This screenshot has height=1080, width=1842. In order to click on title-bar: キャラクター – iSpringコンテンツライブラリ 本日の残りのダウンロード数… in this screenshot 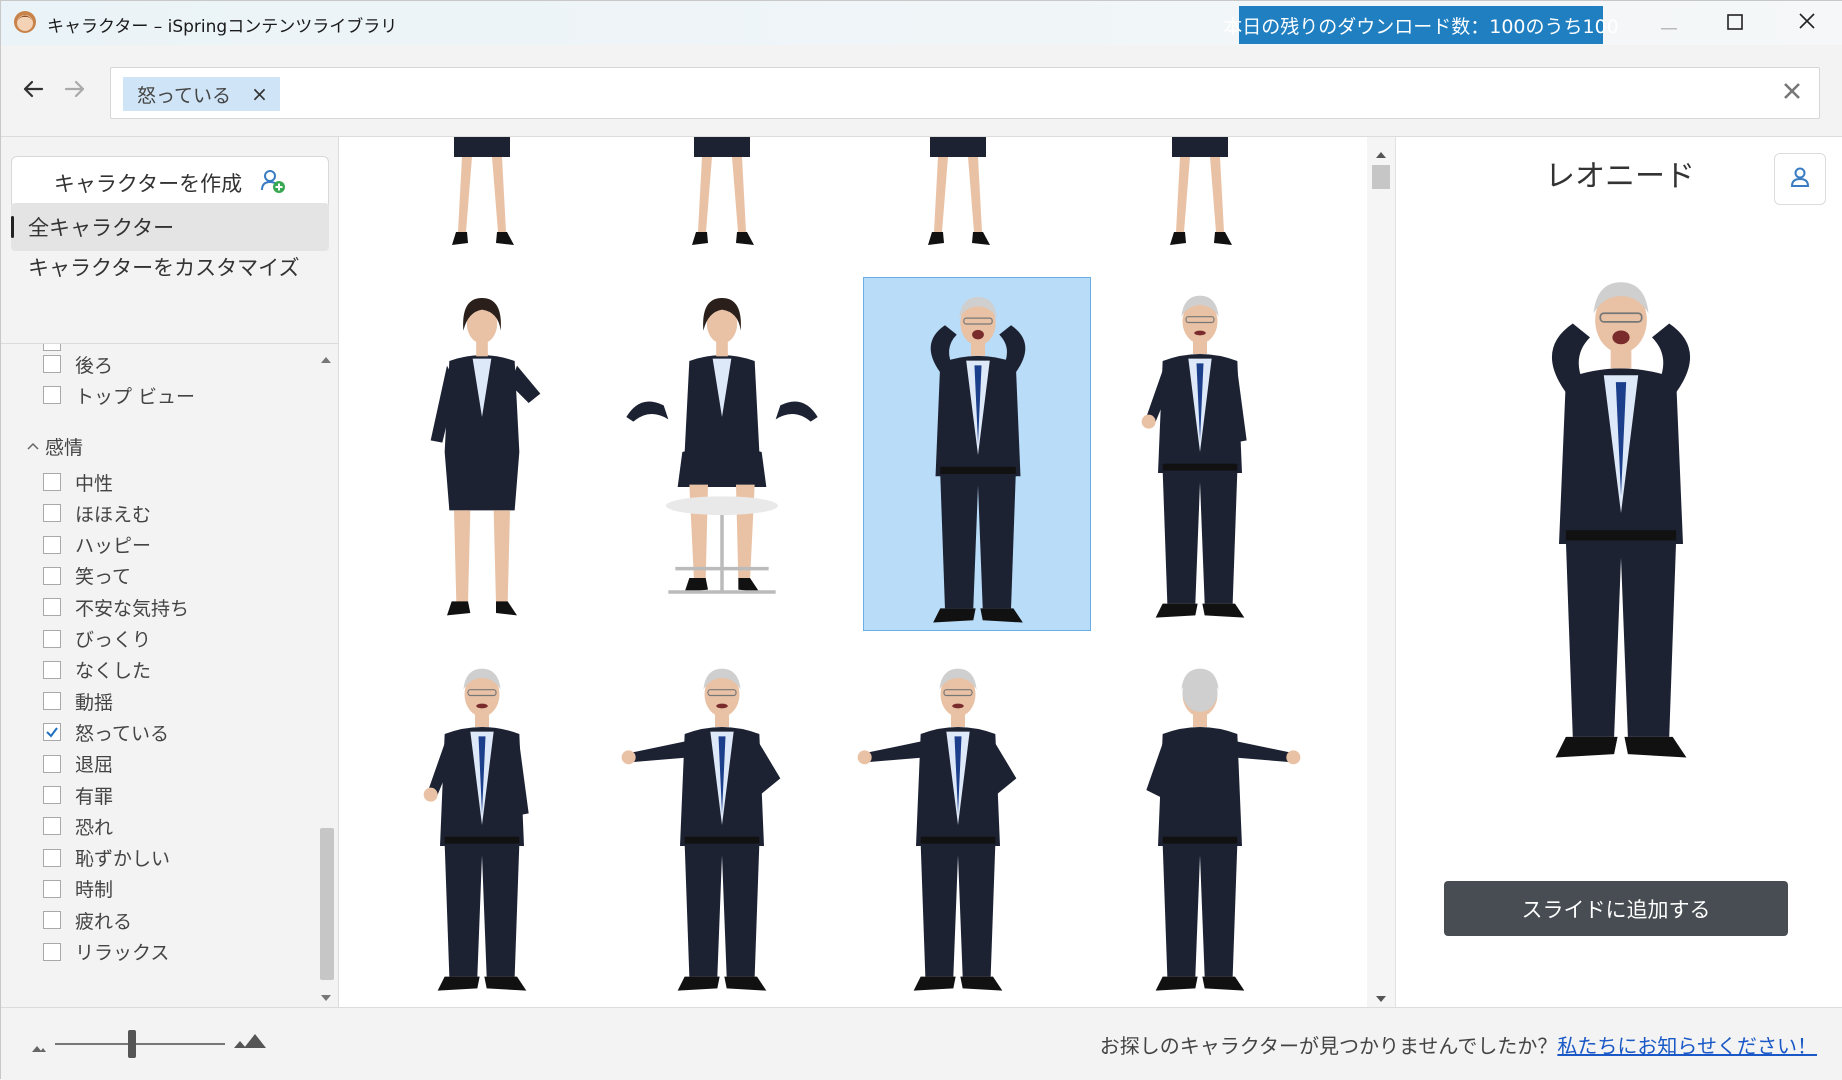, I will do `click(921, 23)`.